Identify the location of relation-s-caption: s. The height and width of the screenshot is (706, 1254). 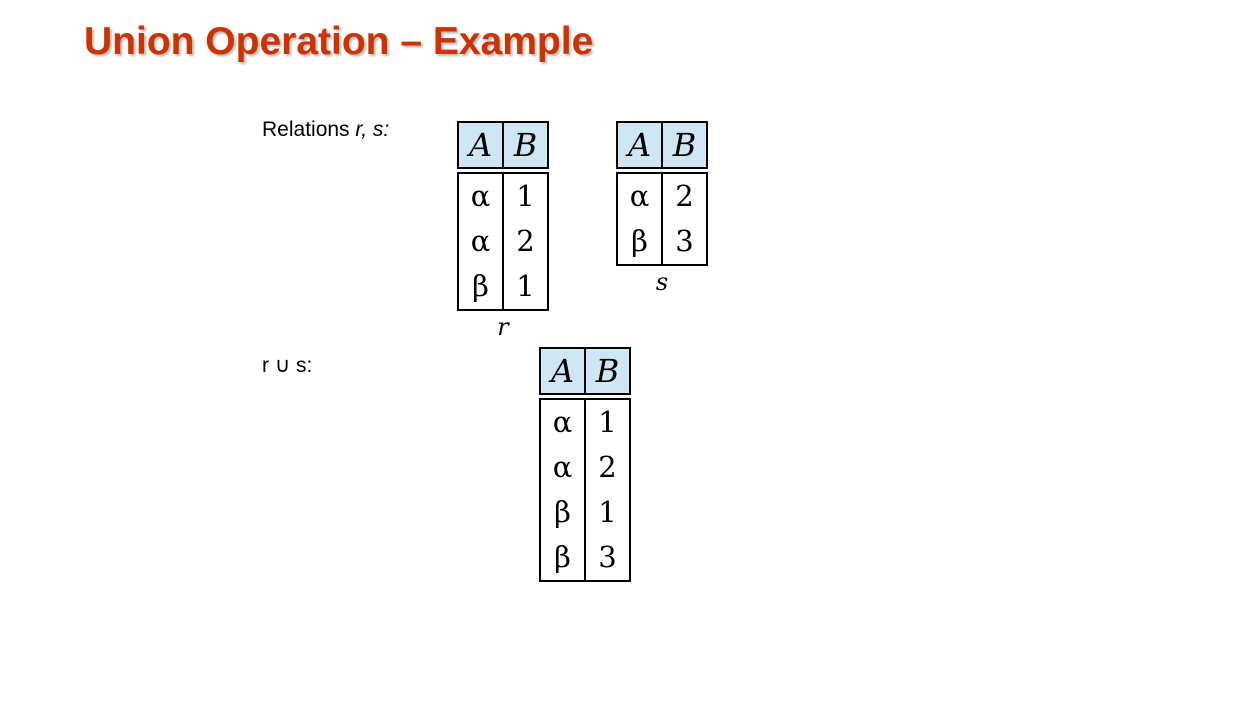
(662, 282).